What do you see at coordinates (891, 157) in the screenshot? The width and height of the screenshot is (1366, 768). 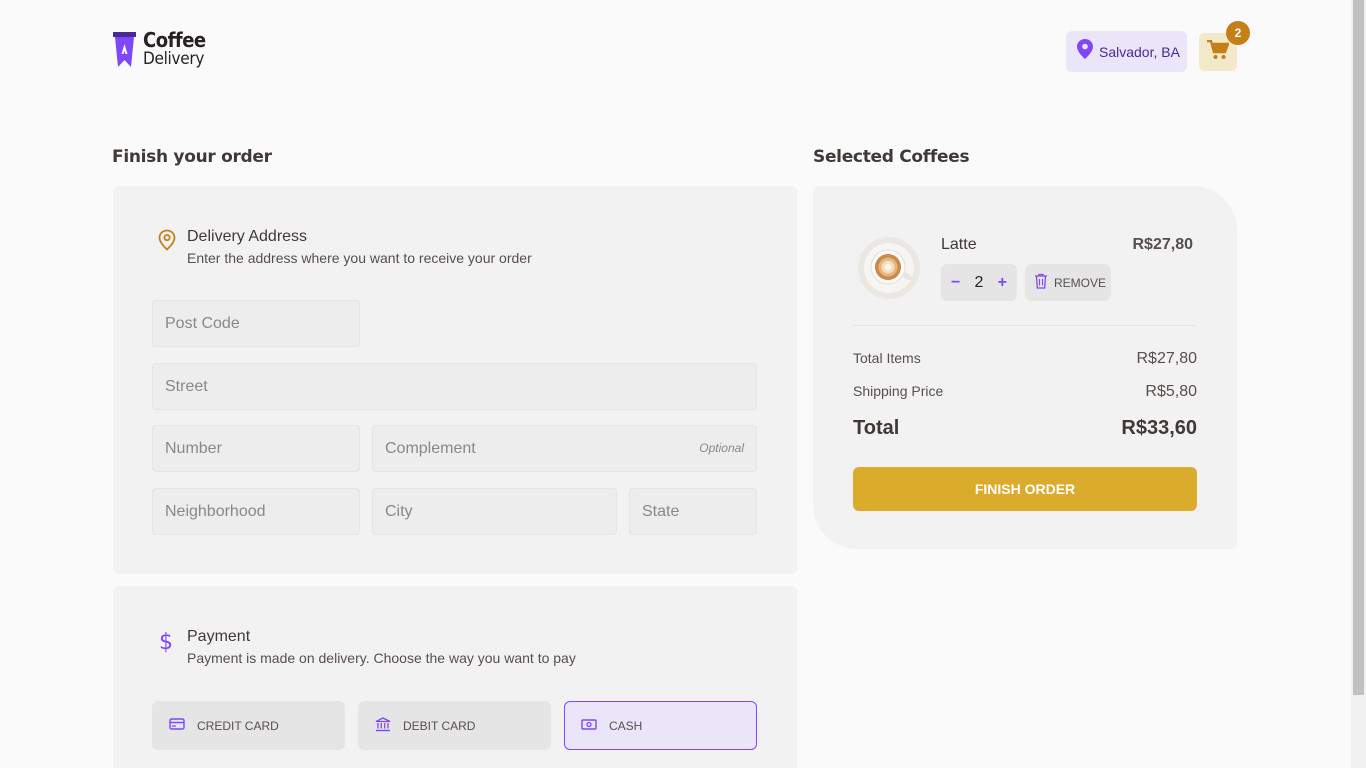 I see `selected-coffees-title: Selected Coffees` at bounding box center [891, 157].